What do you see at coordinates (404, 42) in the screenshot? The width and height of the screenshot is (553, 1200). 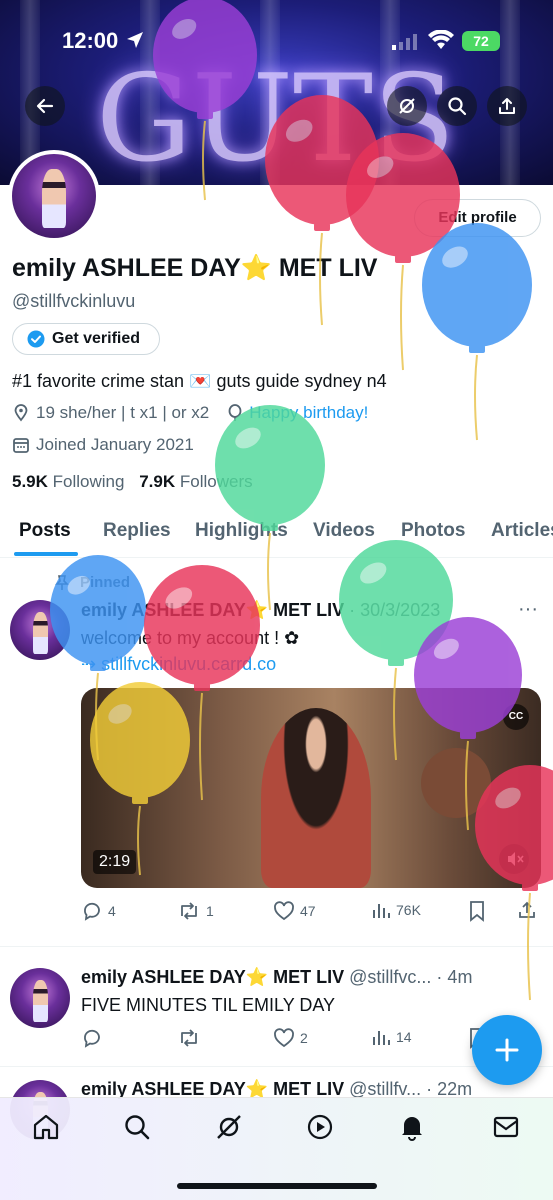 I see `cellular-signal-icon` at bounding box center [404, 42].